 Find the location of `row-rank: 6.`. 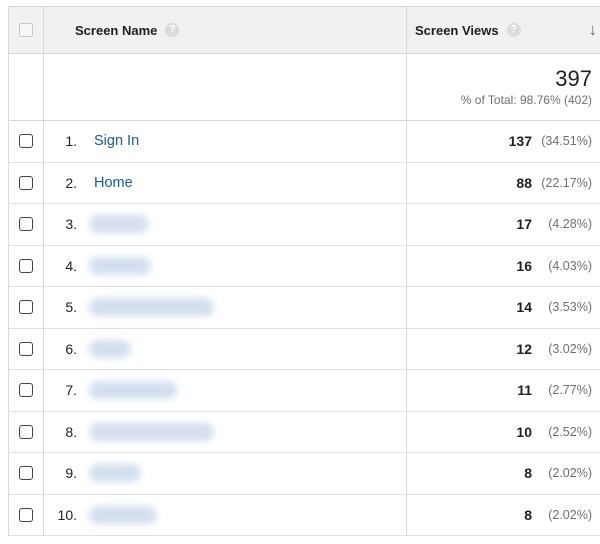

row-rank: 6. is located at coordinates (71, 348).